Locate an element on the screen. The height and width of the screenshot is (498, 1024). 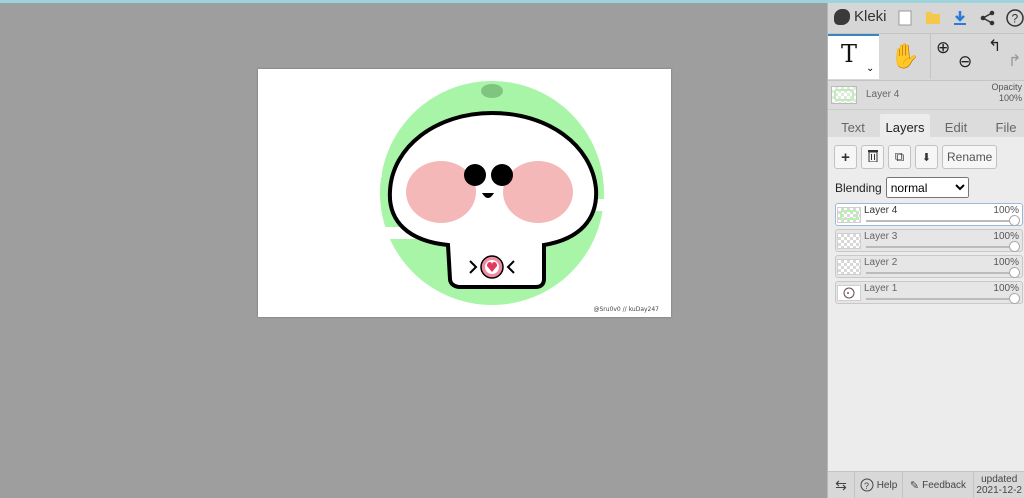
delete-layer-button is located at coordinates (872, 157).